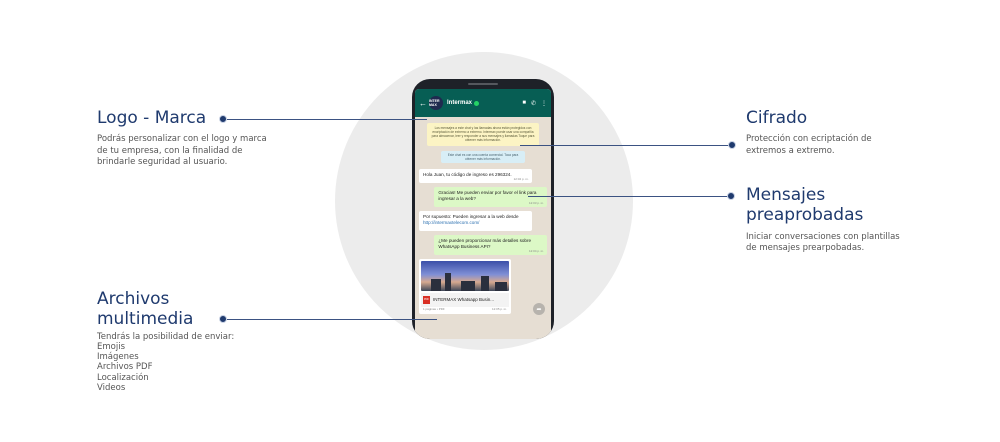  I want to click on document-time: 12:05 p. m., so click(499, 308).